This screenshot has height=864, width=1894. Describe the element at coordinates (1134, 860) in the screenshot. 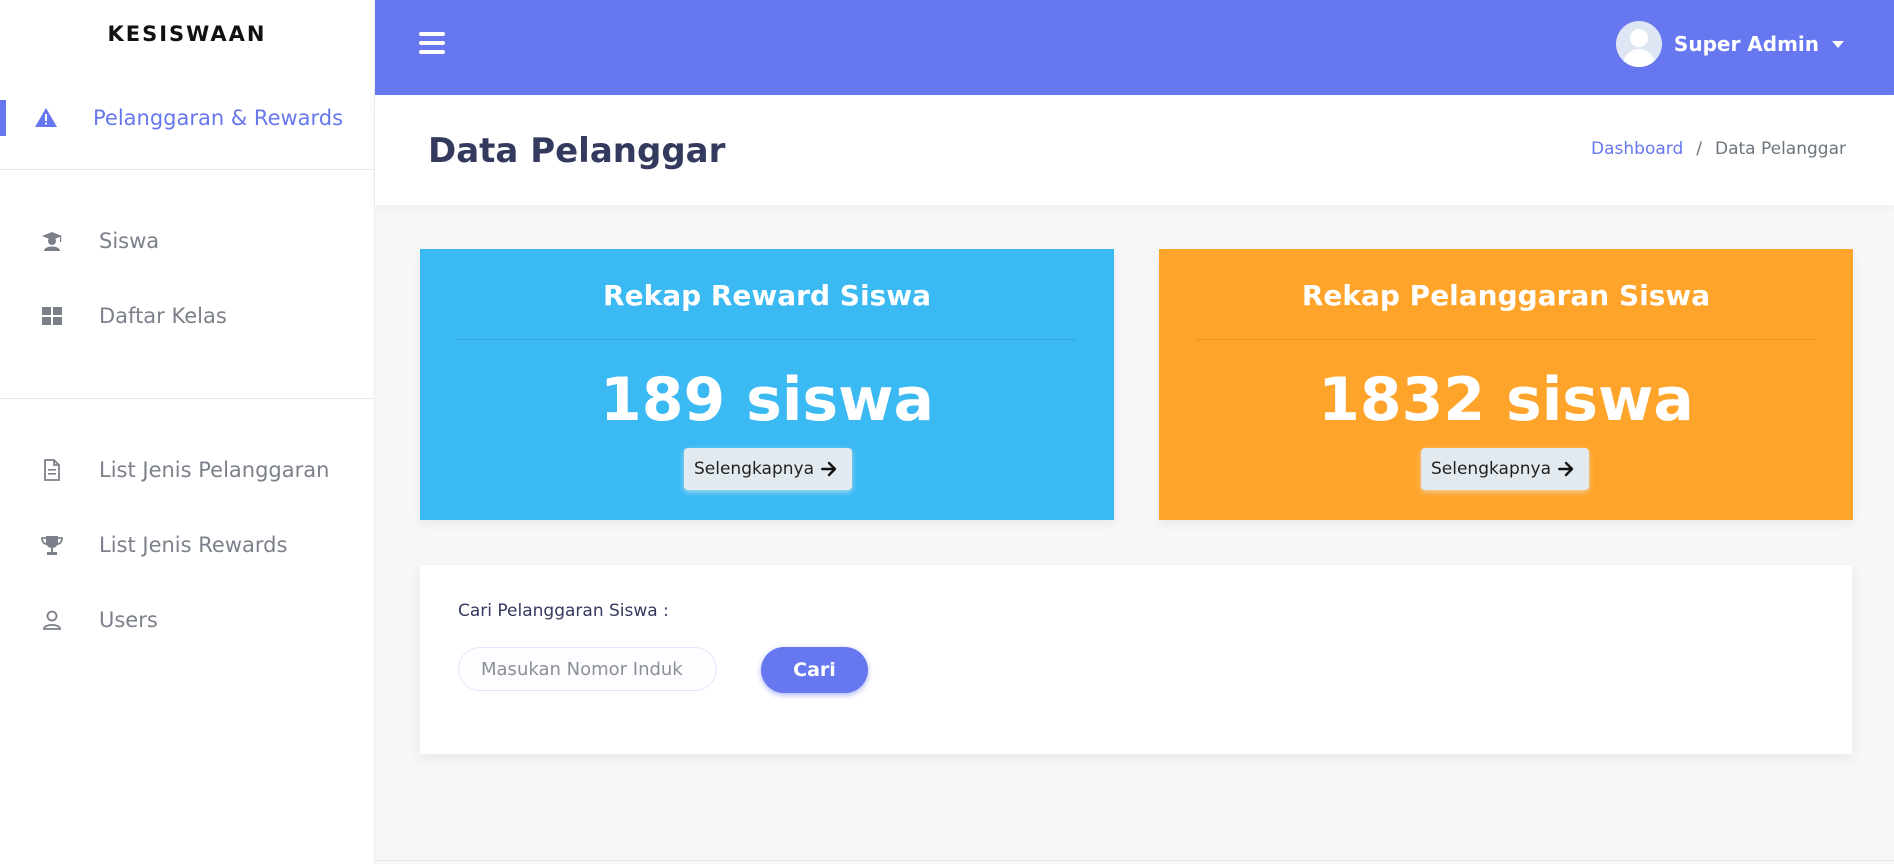

I see `footer-divider` at that location.